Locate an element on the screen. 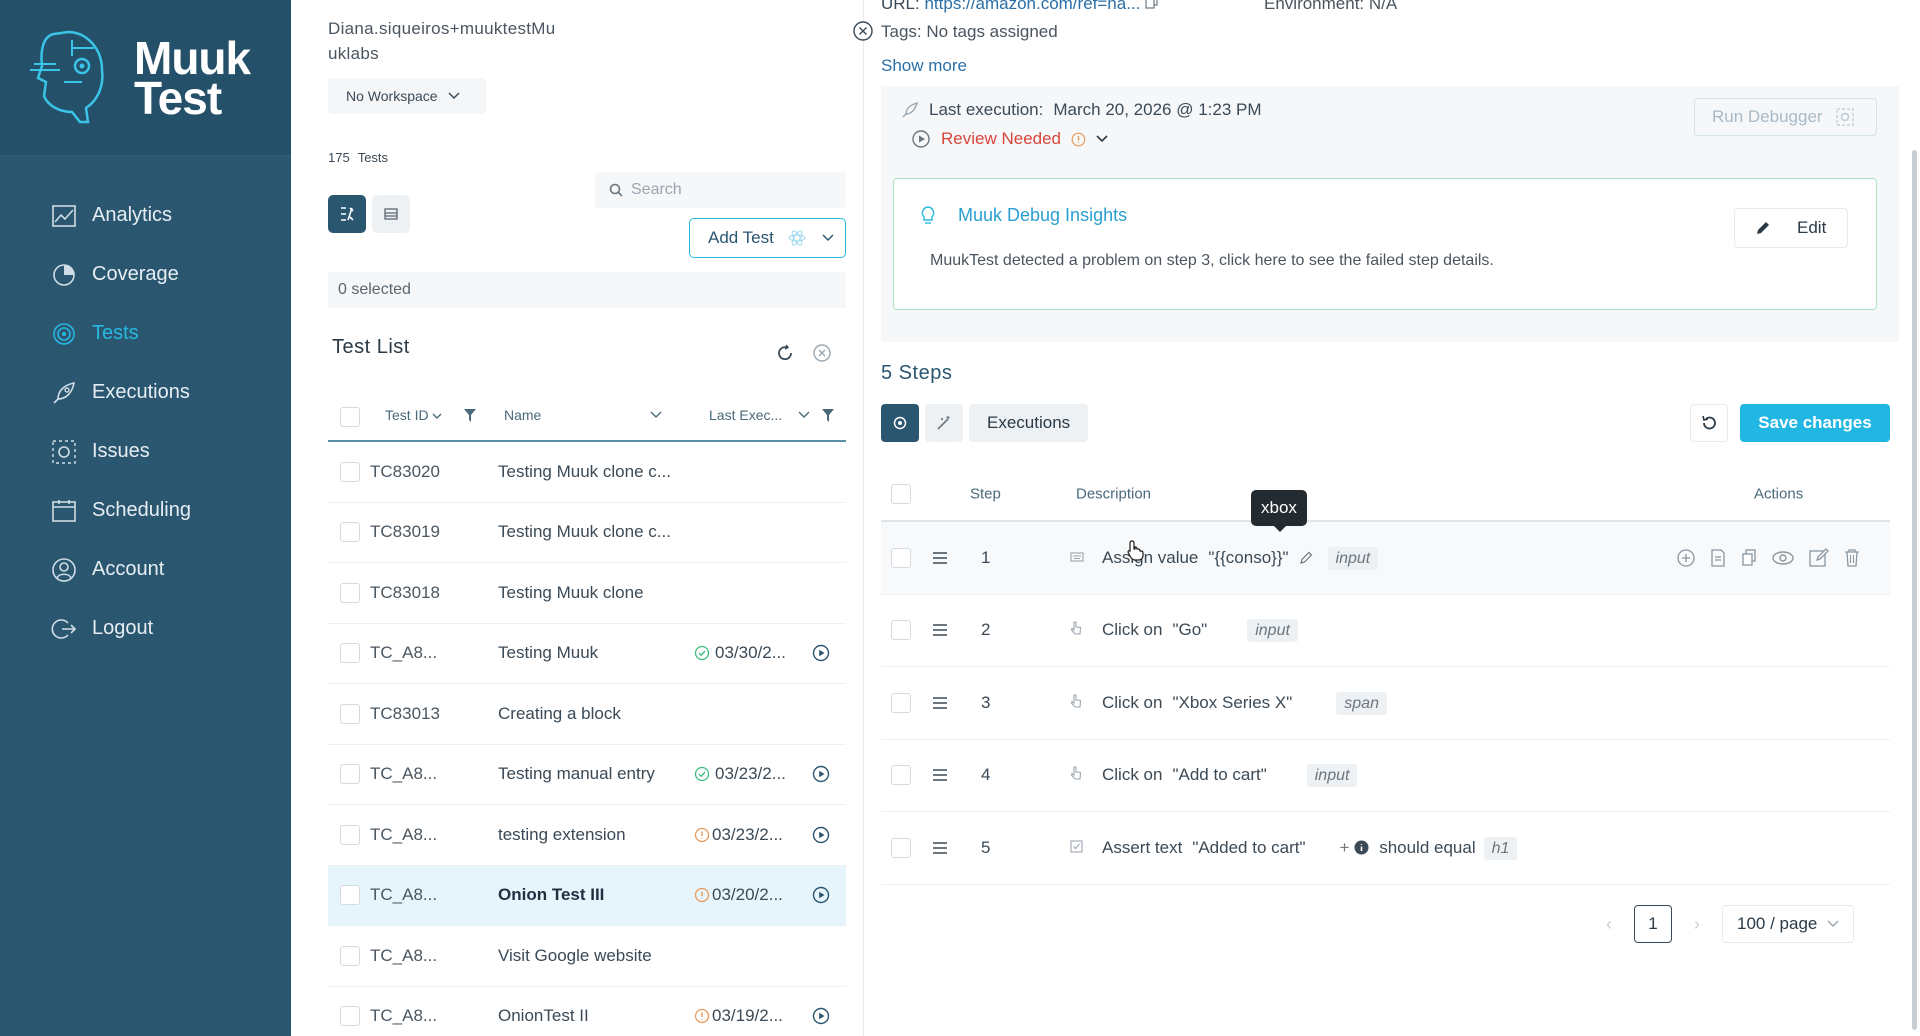 This screenshot has width=1920, height=1036. scrollbar is located at coordinates (1914, 590).